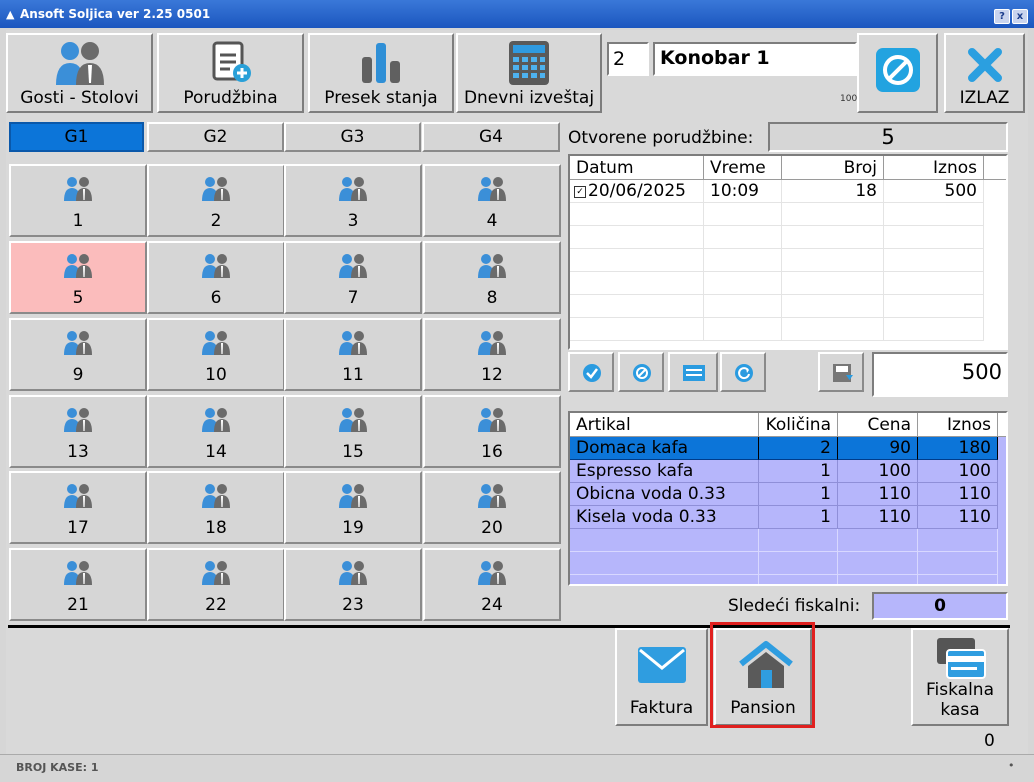  I want to click on table-8: 8, so click(492, 277).